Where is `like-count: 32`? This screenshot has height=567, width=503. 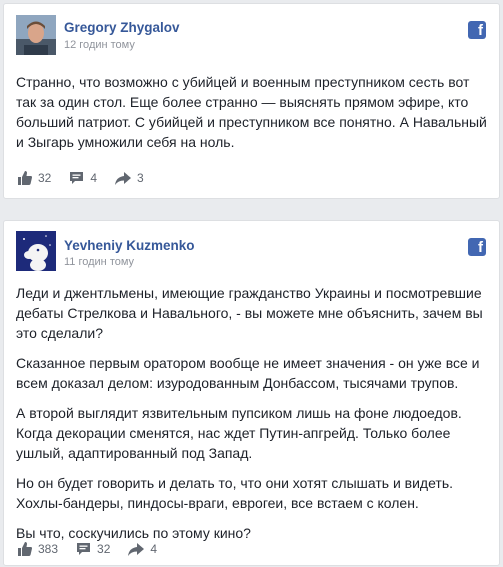 like-count: 32 is located at coordinates (45, 178).